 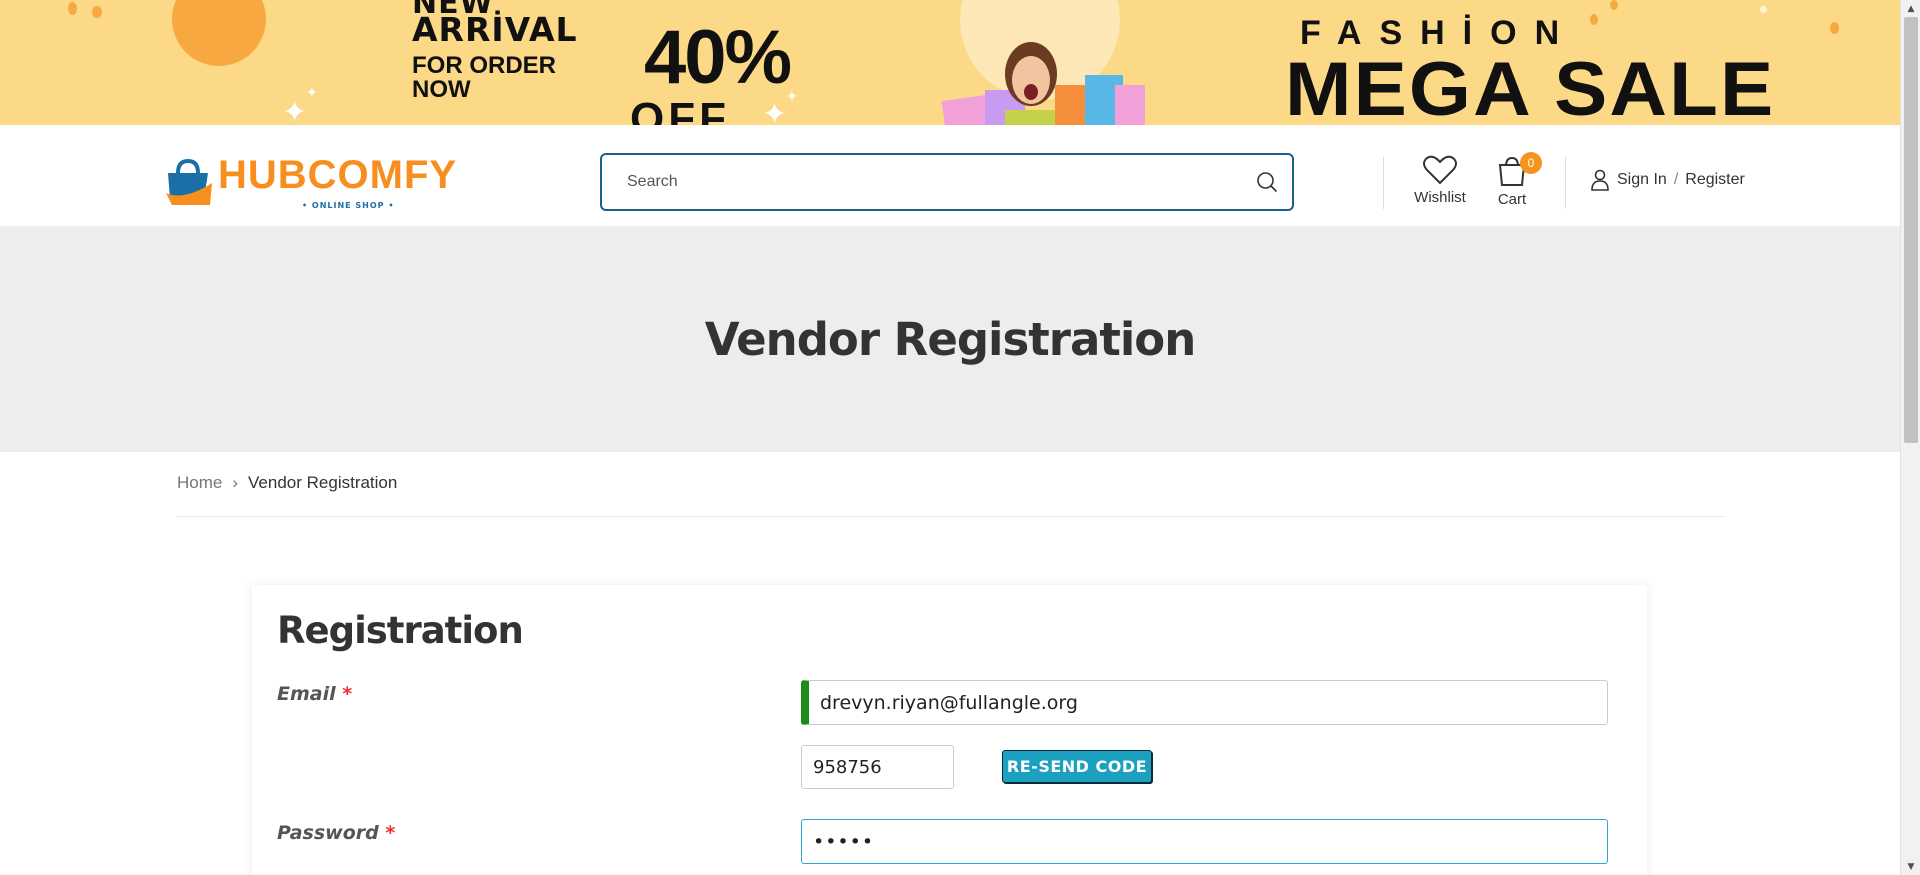 I want to click on breadcrumb: Home › Vendor Registration, so click(x=287, y=483).